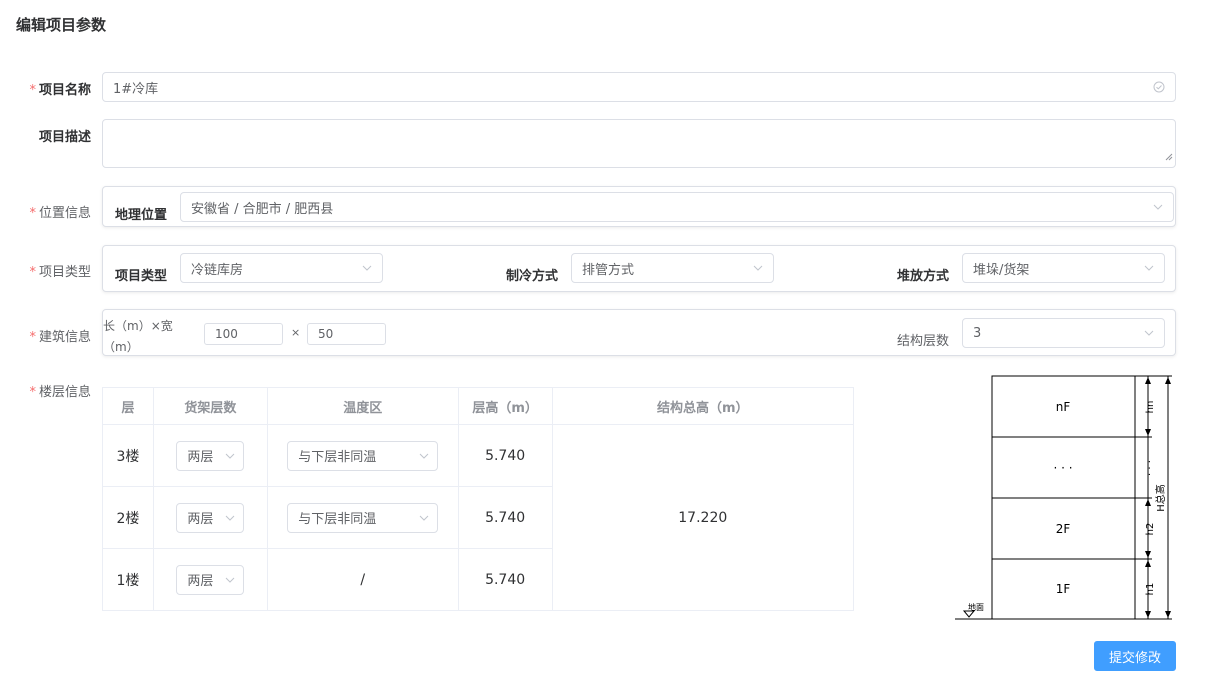 The image size is (1226, 699). I want to click on project-name-label-text: 项目名称, so click(64, 90).